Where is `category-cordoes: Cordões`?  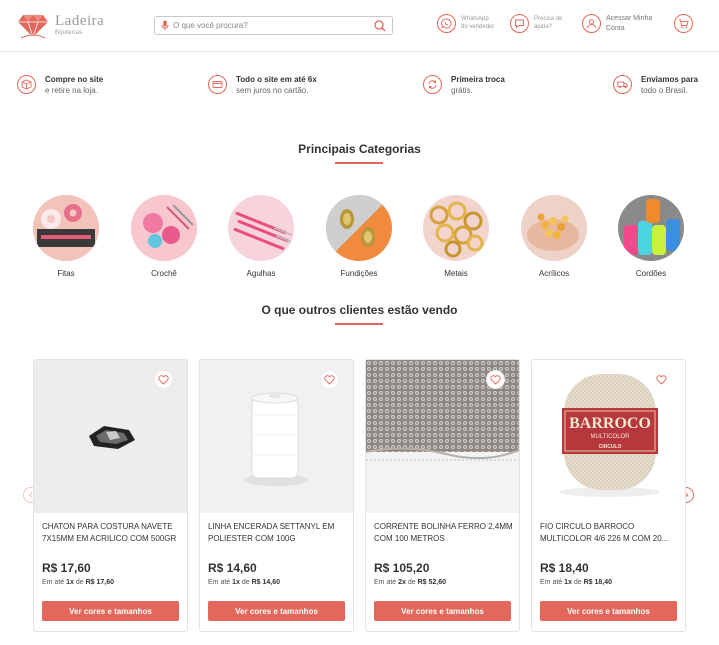
category-cordoes: Cordões is located at coordinates (651, 236).